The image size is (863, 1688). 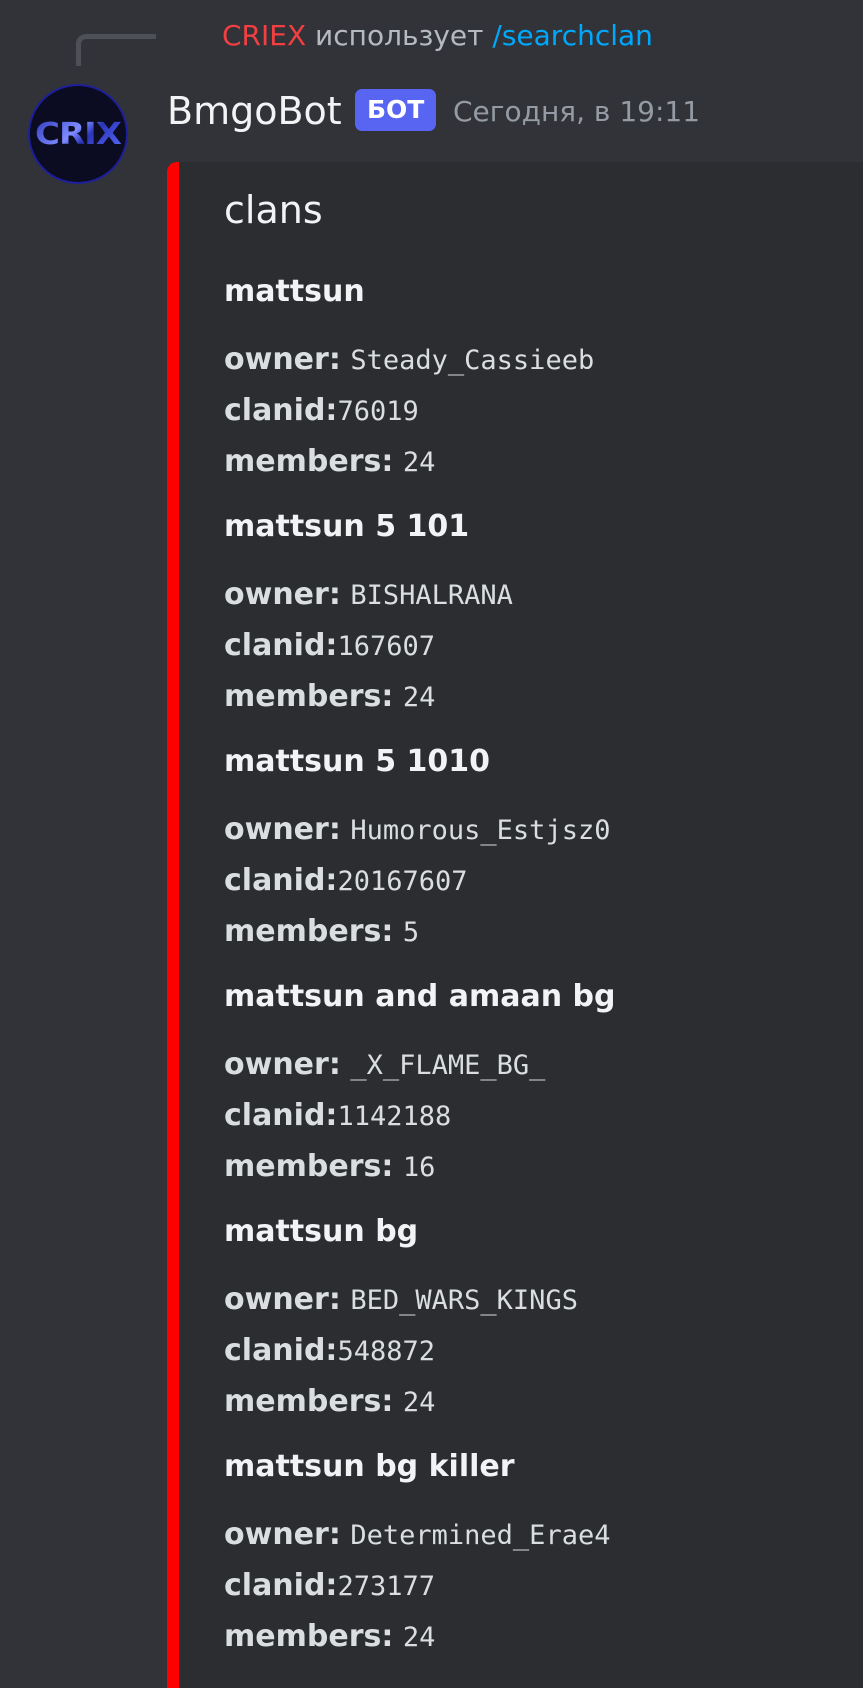 What do you see at coordinates (534, 1350) in the screenshot?
I see `clanid-line: clanid:548872` at bounding box center [534, 1350].